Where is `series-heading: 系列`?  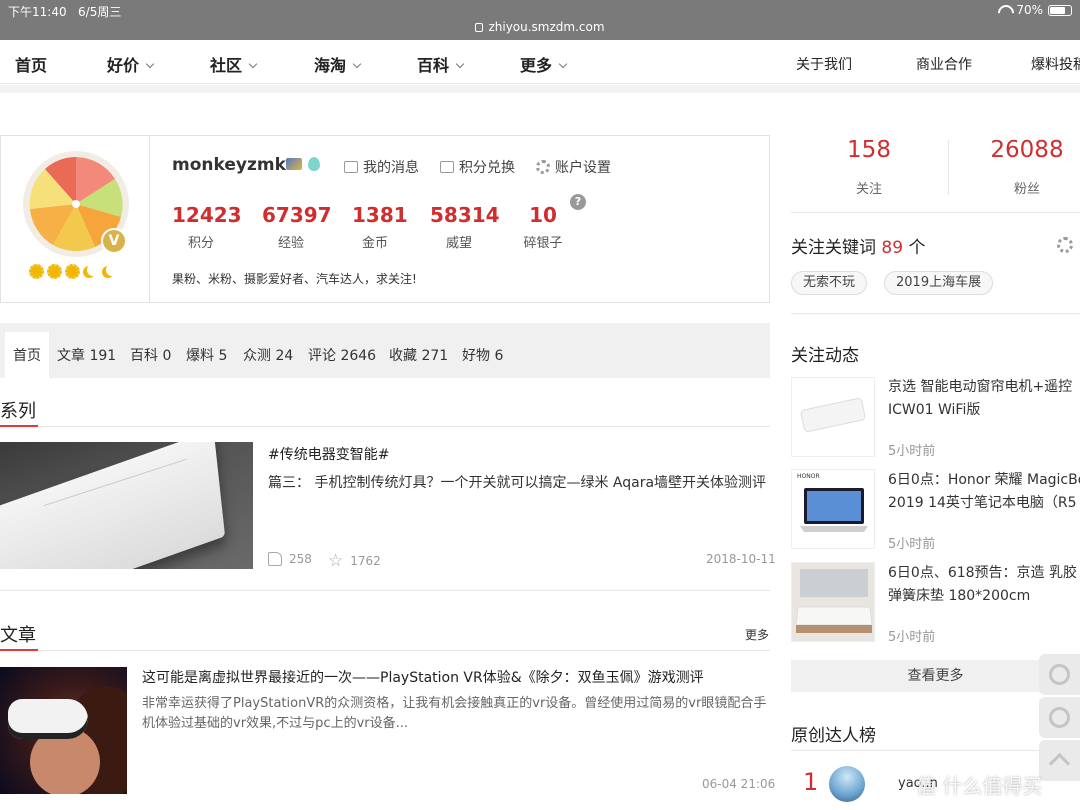
series-heading: 系列 is located at coordinates (18, 411).